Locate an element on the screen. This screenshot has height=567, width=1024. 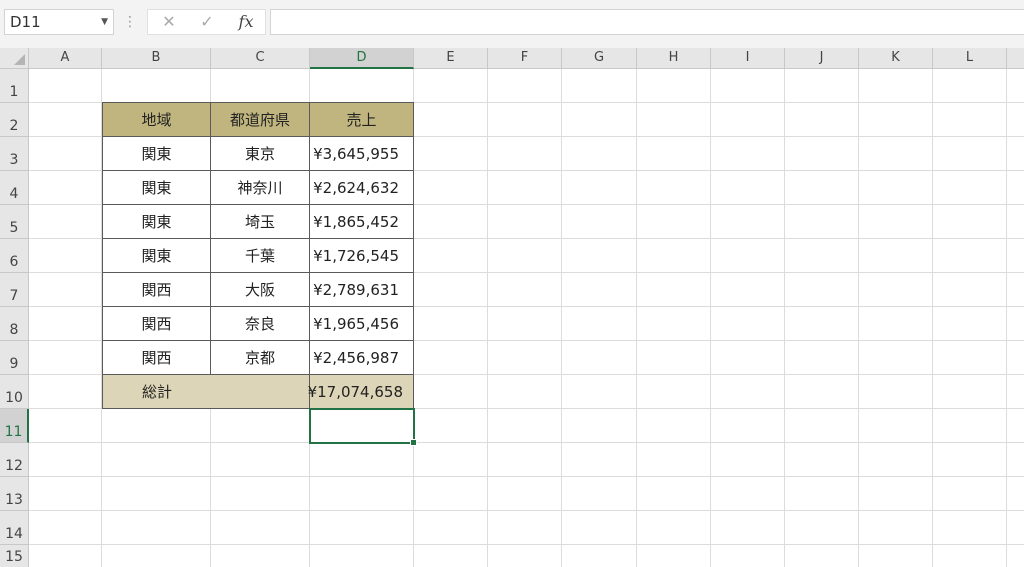
column-header-e: E is located at coordinates (451, 58).